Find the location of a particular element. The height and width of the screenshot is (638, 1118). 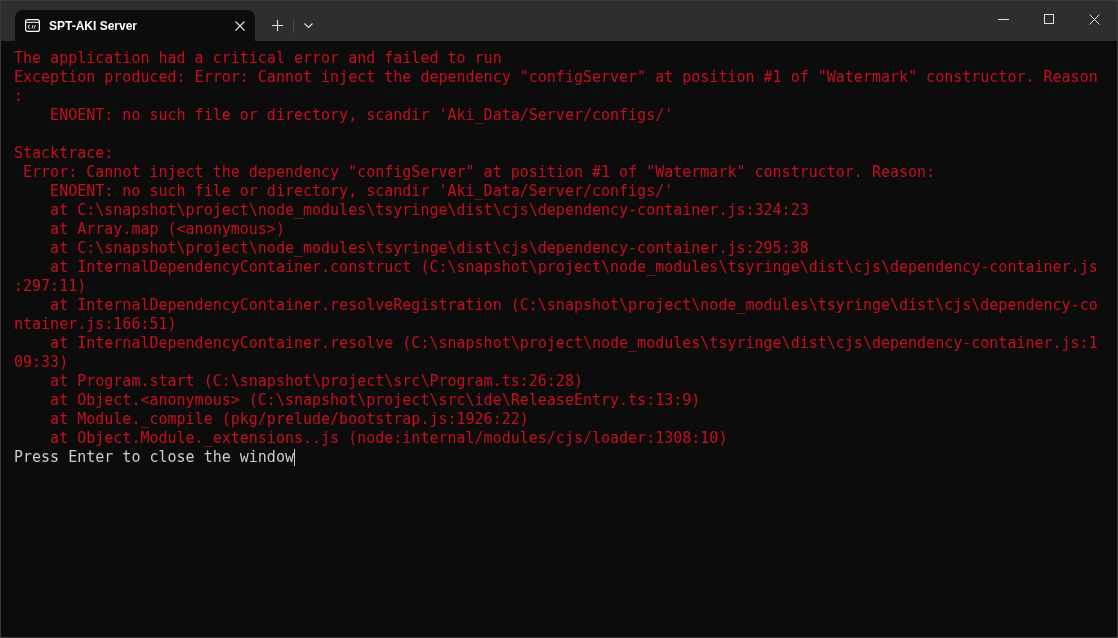

error-line: : is located at coordinates (19, 96).